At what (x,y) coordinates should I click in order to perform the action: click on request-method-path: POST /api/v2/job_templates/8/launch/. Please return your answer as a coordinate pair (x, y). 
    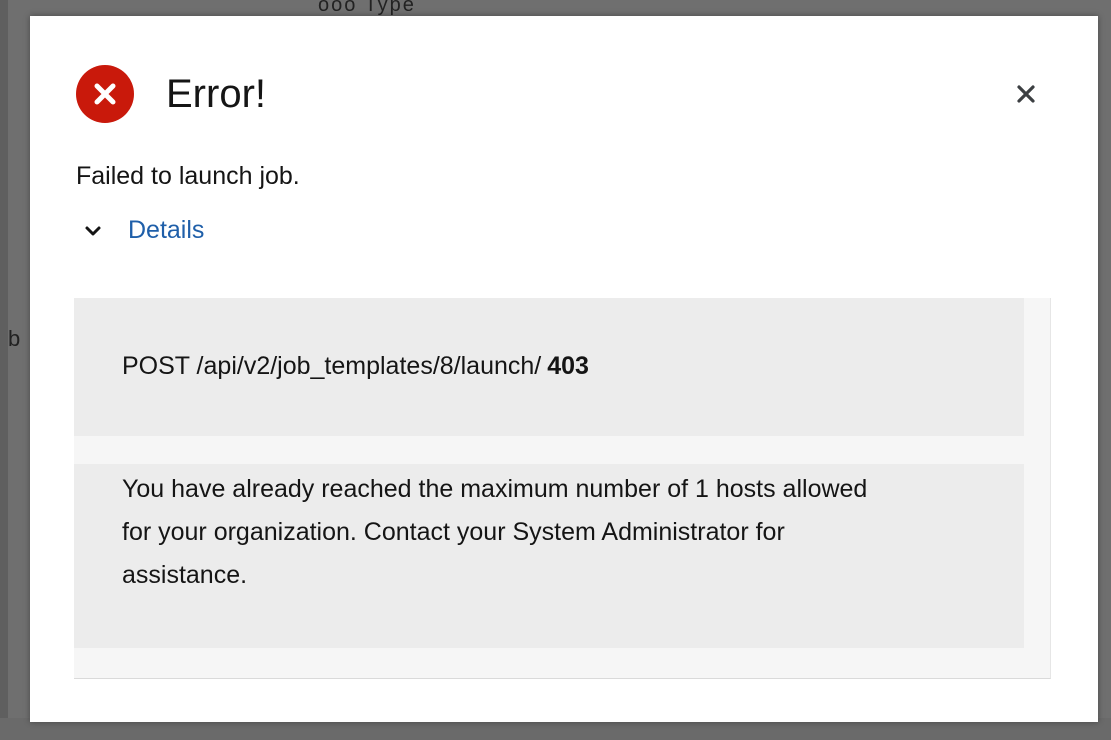
    Looking at the image, I should click on (332, 366).